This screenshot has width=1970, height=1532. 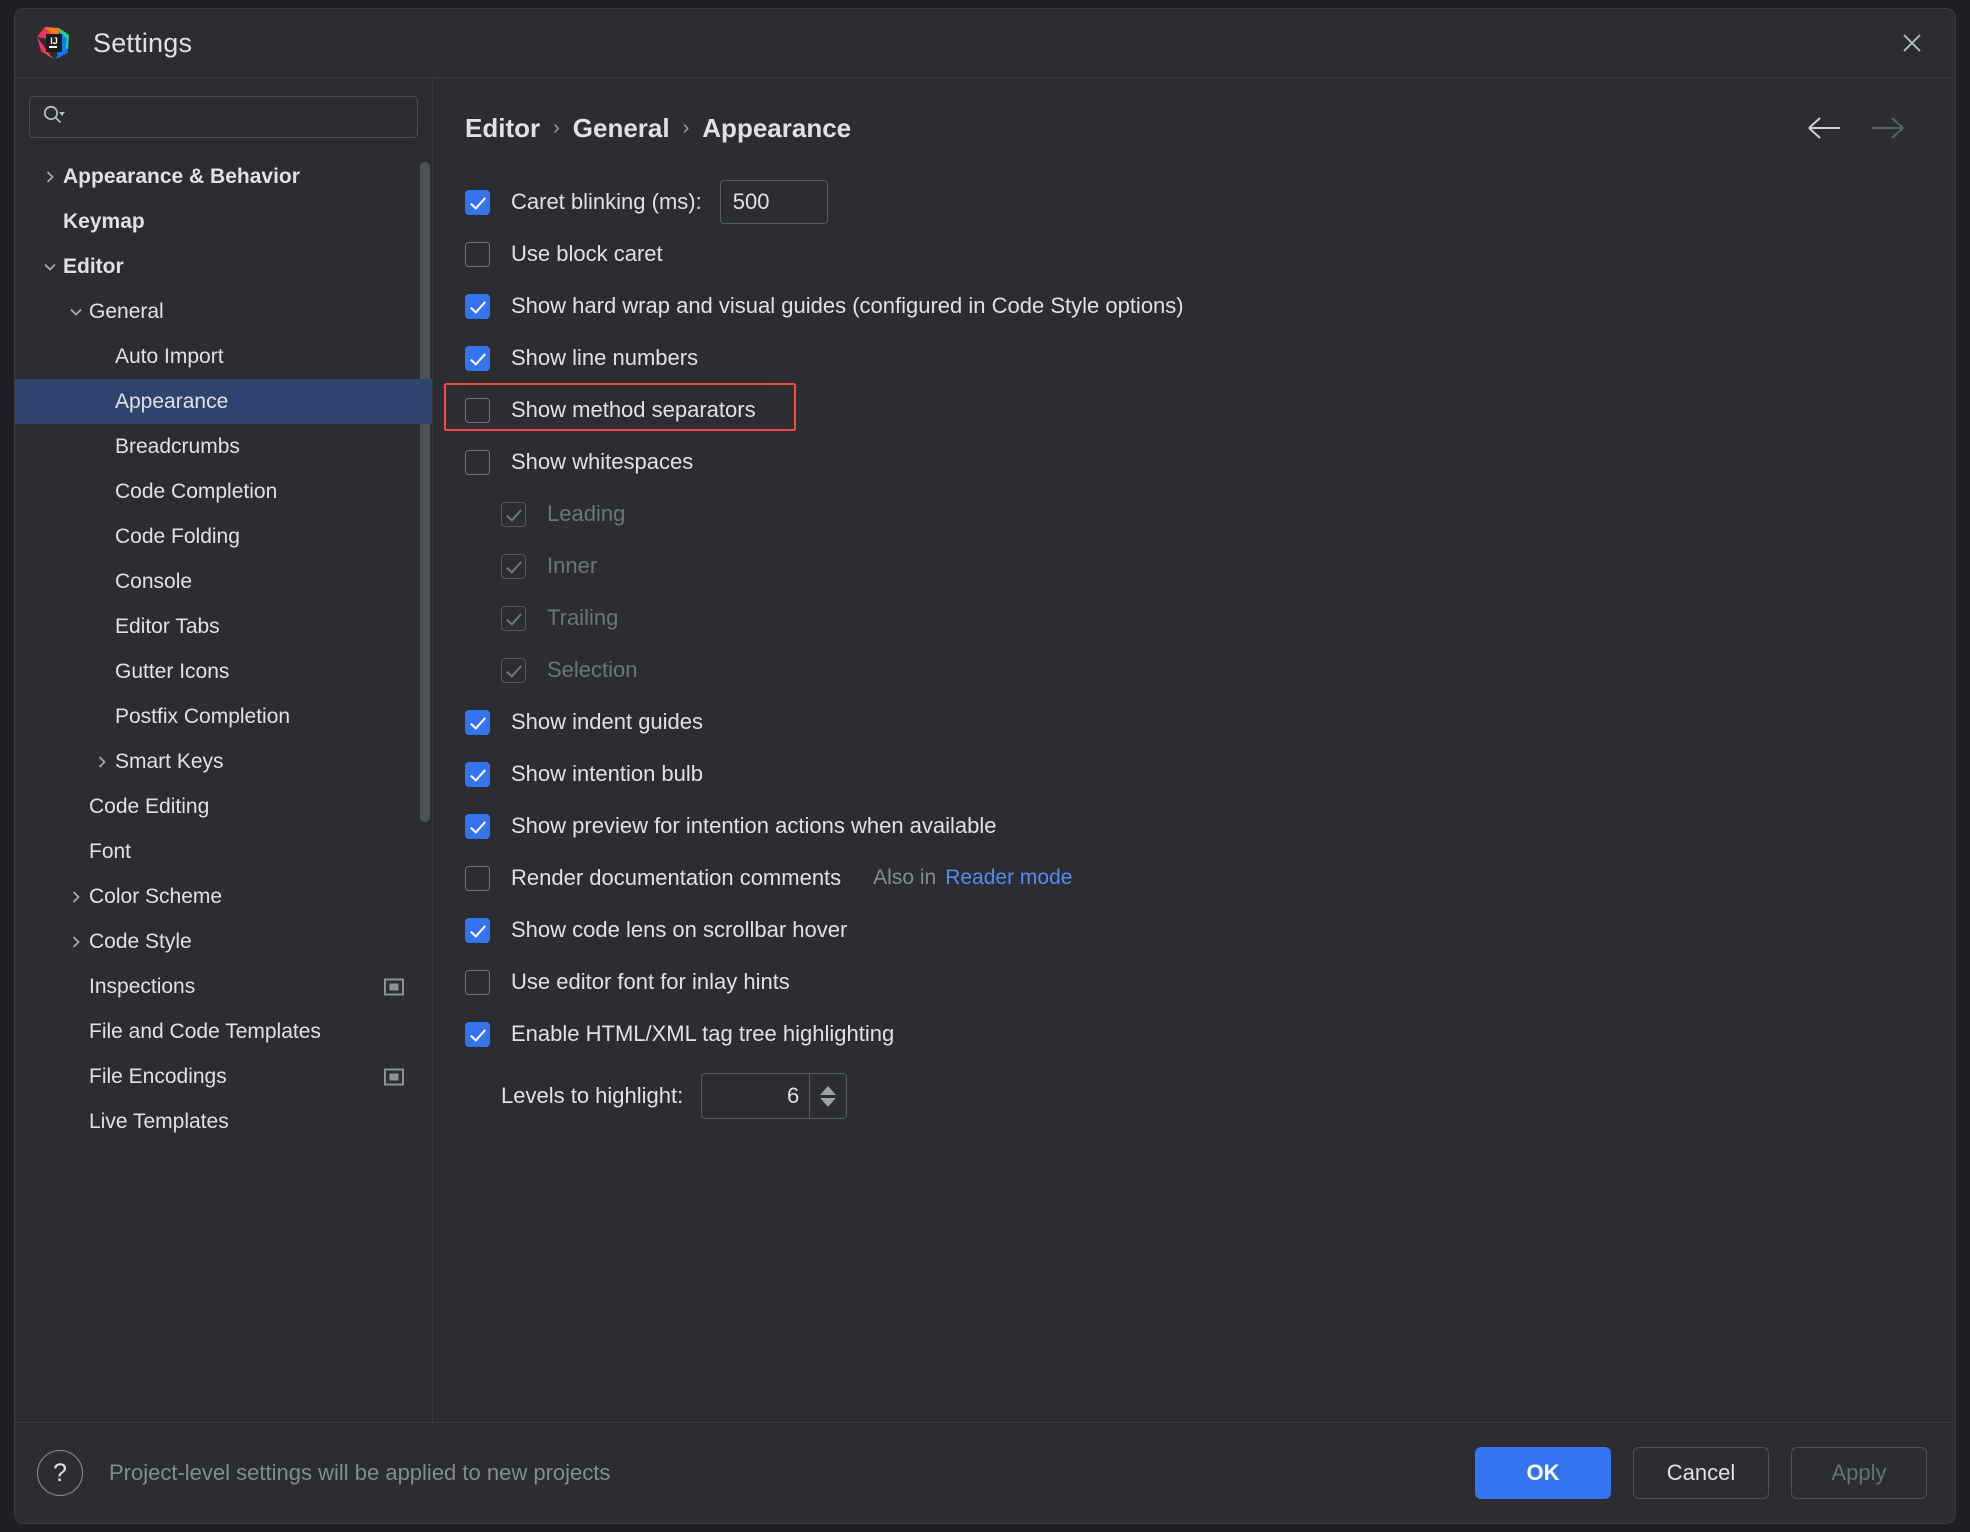 I want to click on sidebar-item-auto-import: Auto Import, so click(x=223, y=356).